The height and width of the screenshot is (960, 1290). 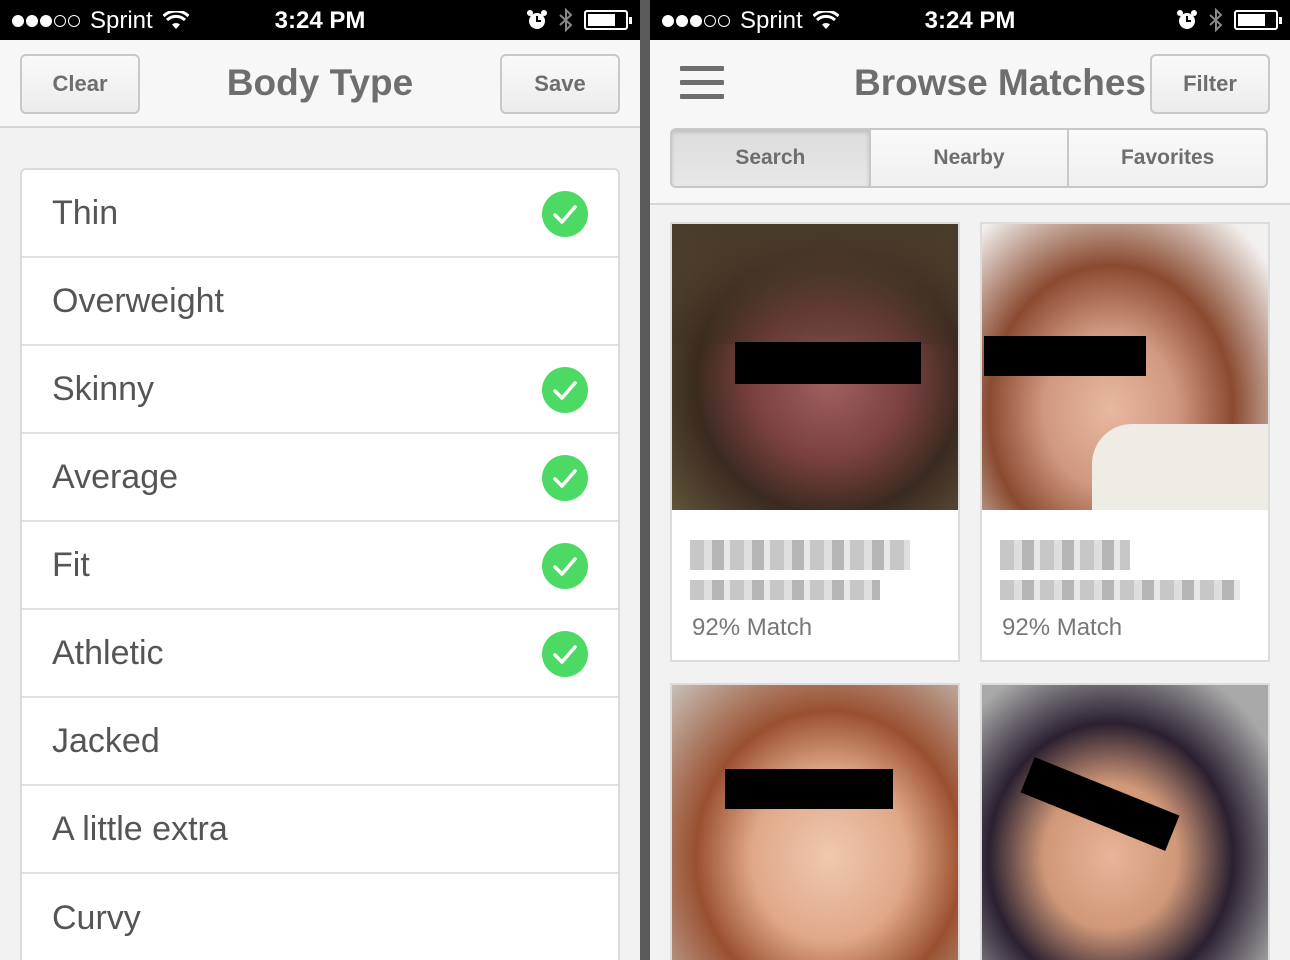 I want to click on list-item: Fit, so click(x=320, y=566).